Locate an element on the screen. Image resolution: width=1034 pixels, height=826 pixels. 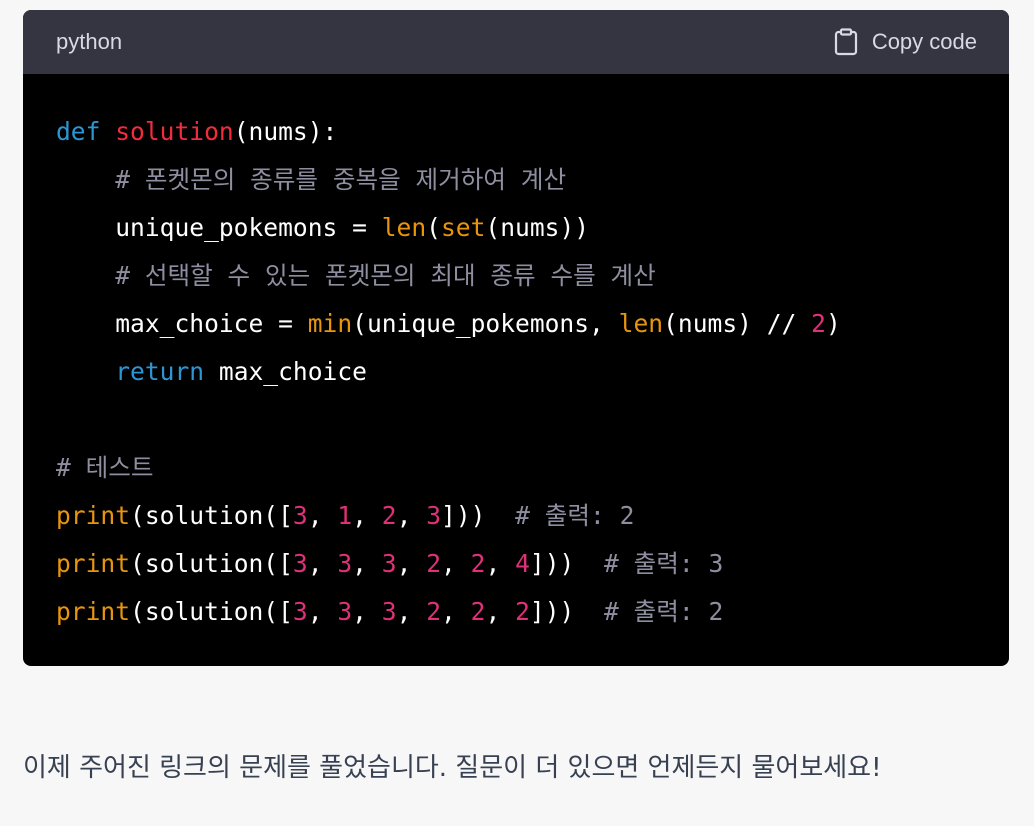
code-token: min is located at coordinates (330, 323).